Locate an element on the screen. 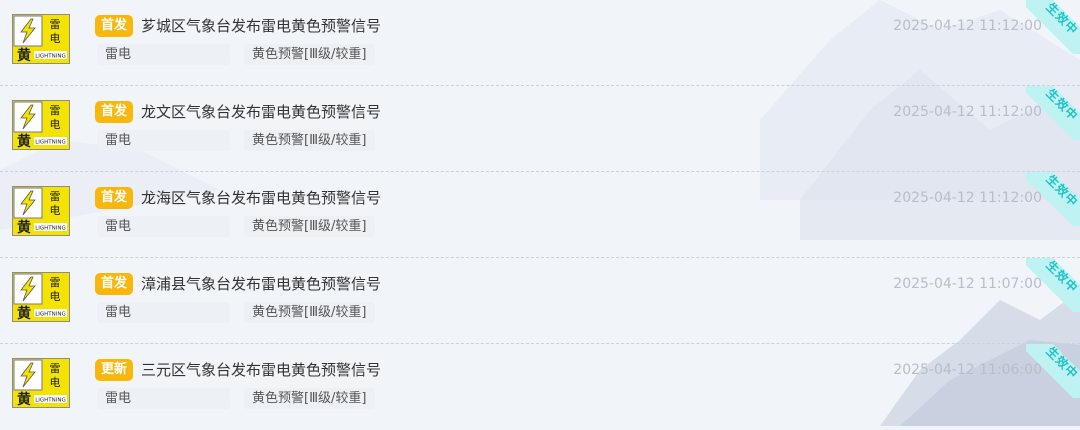 This screenshot has height=430, width=1080. publish-time: 2025-04-12 11:07:00 is located at coordinates (967, 284).